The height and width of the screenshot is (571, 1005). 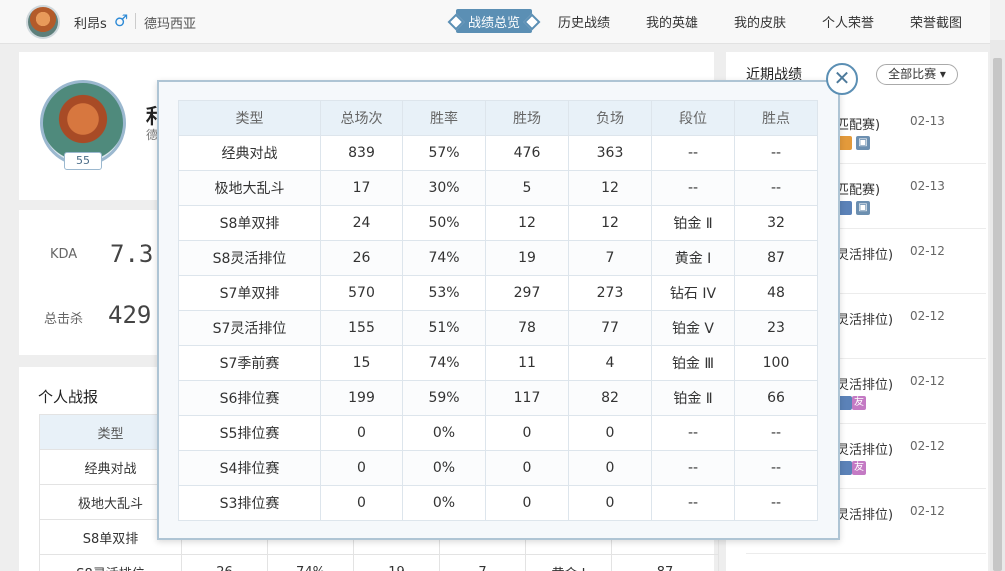 I want to click on row-total: 15, so click(x=361, y=363).